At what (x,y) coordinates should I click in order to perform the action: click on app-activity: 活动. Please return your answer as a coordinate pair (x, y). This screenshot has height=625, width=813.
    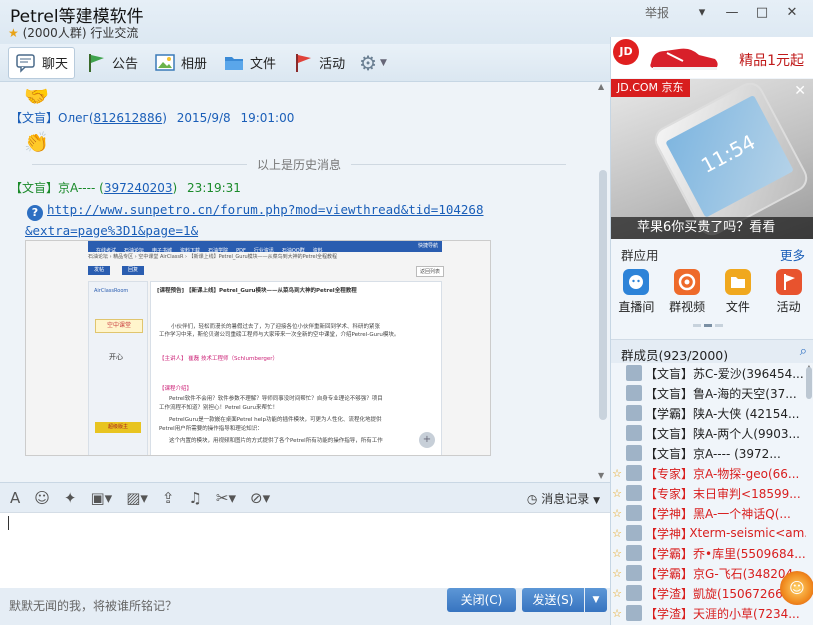
    Looking at the image, I should click on (789, 295).